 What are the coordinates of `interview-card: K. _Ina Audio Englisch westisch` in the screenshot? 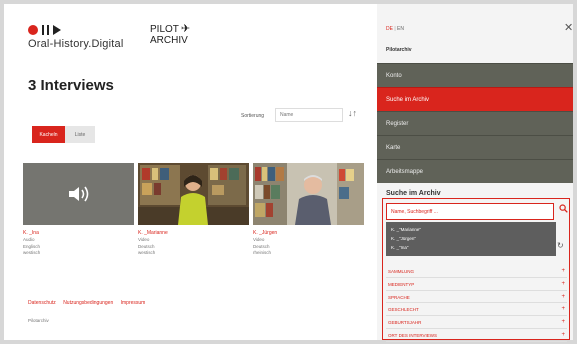 It's located at (78, 210).